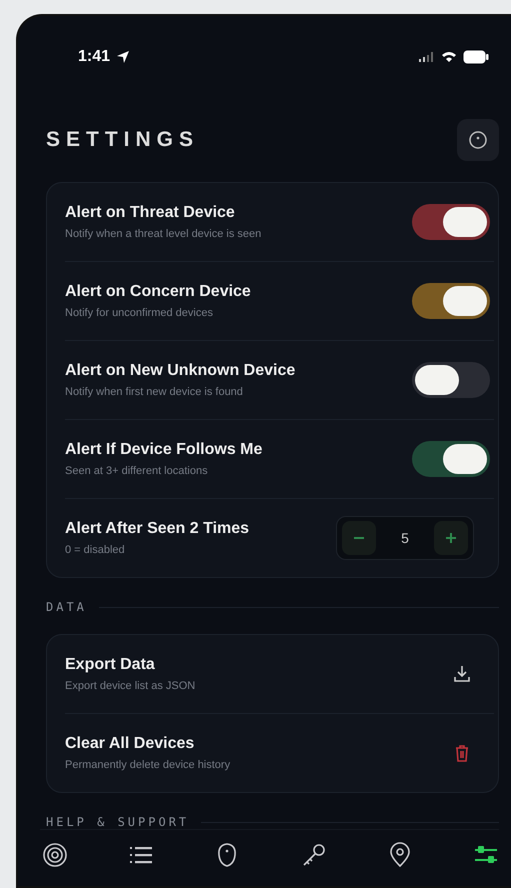 Image resolution: width=511 pixels, height=888 pixels. I want to click on location-arrow-icon, so click(123, 57).